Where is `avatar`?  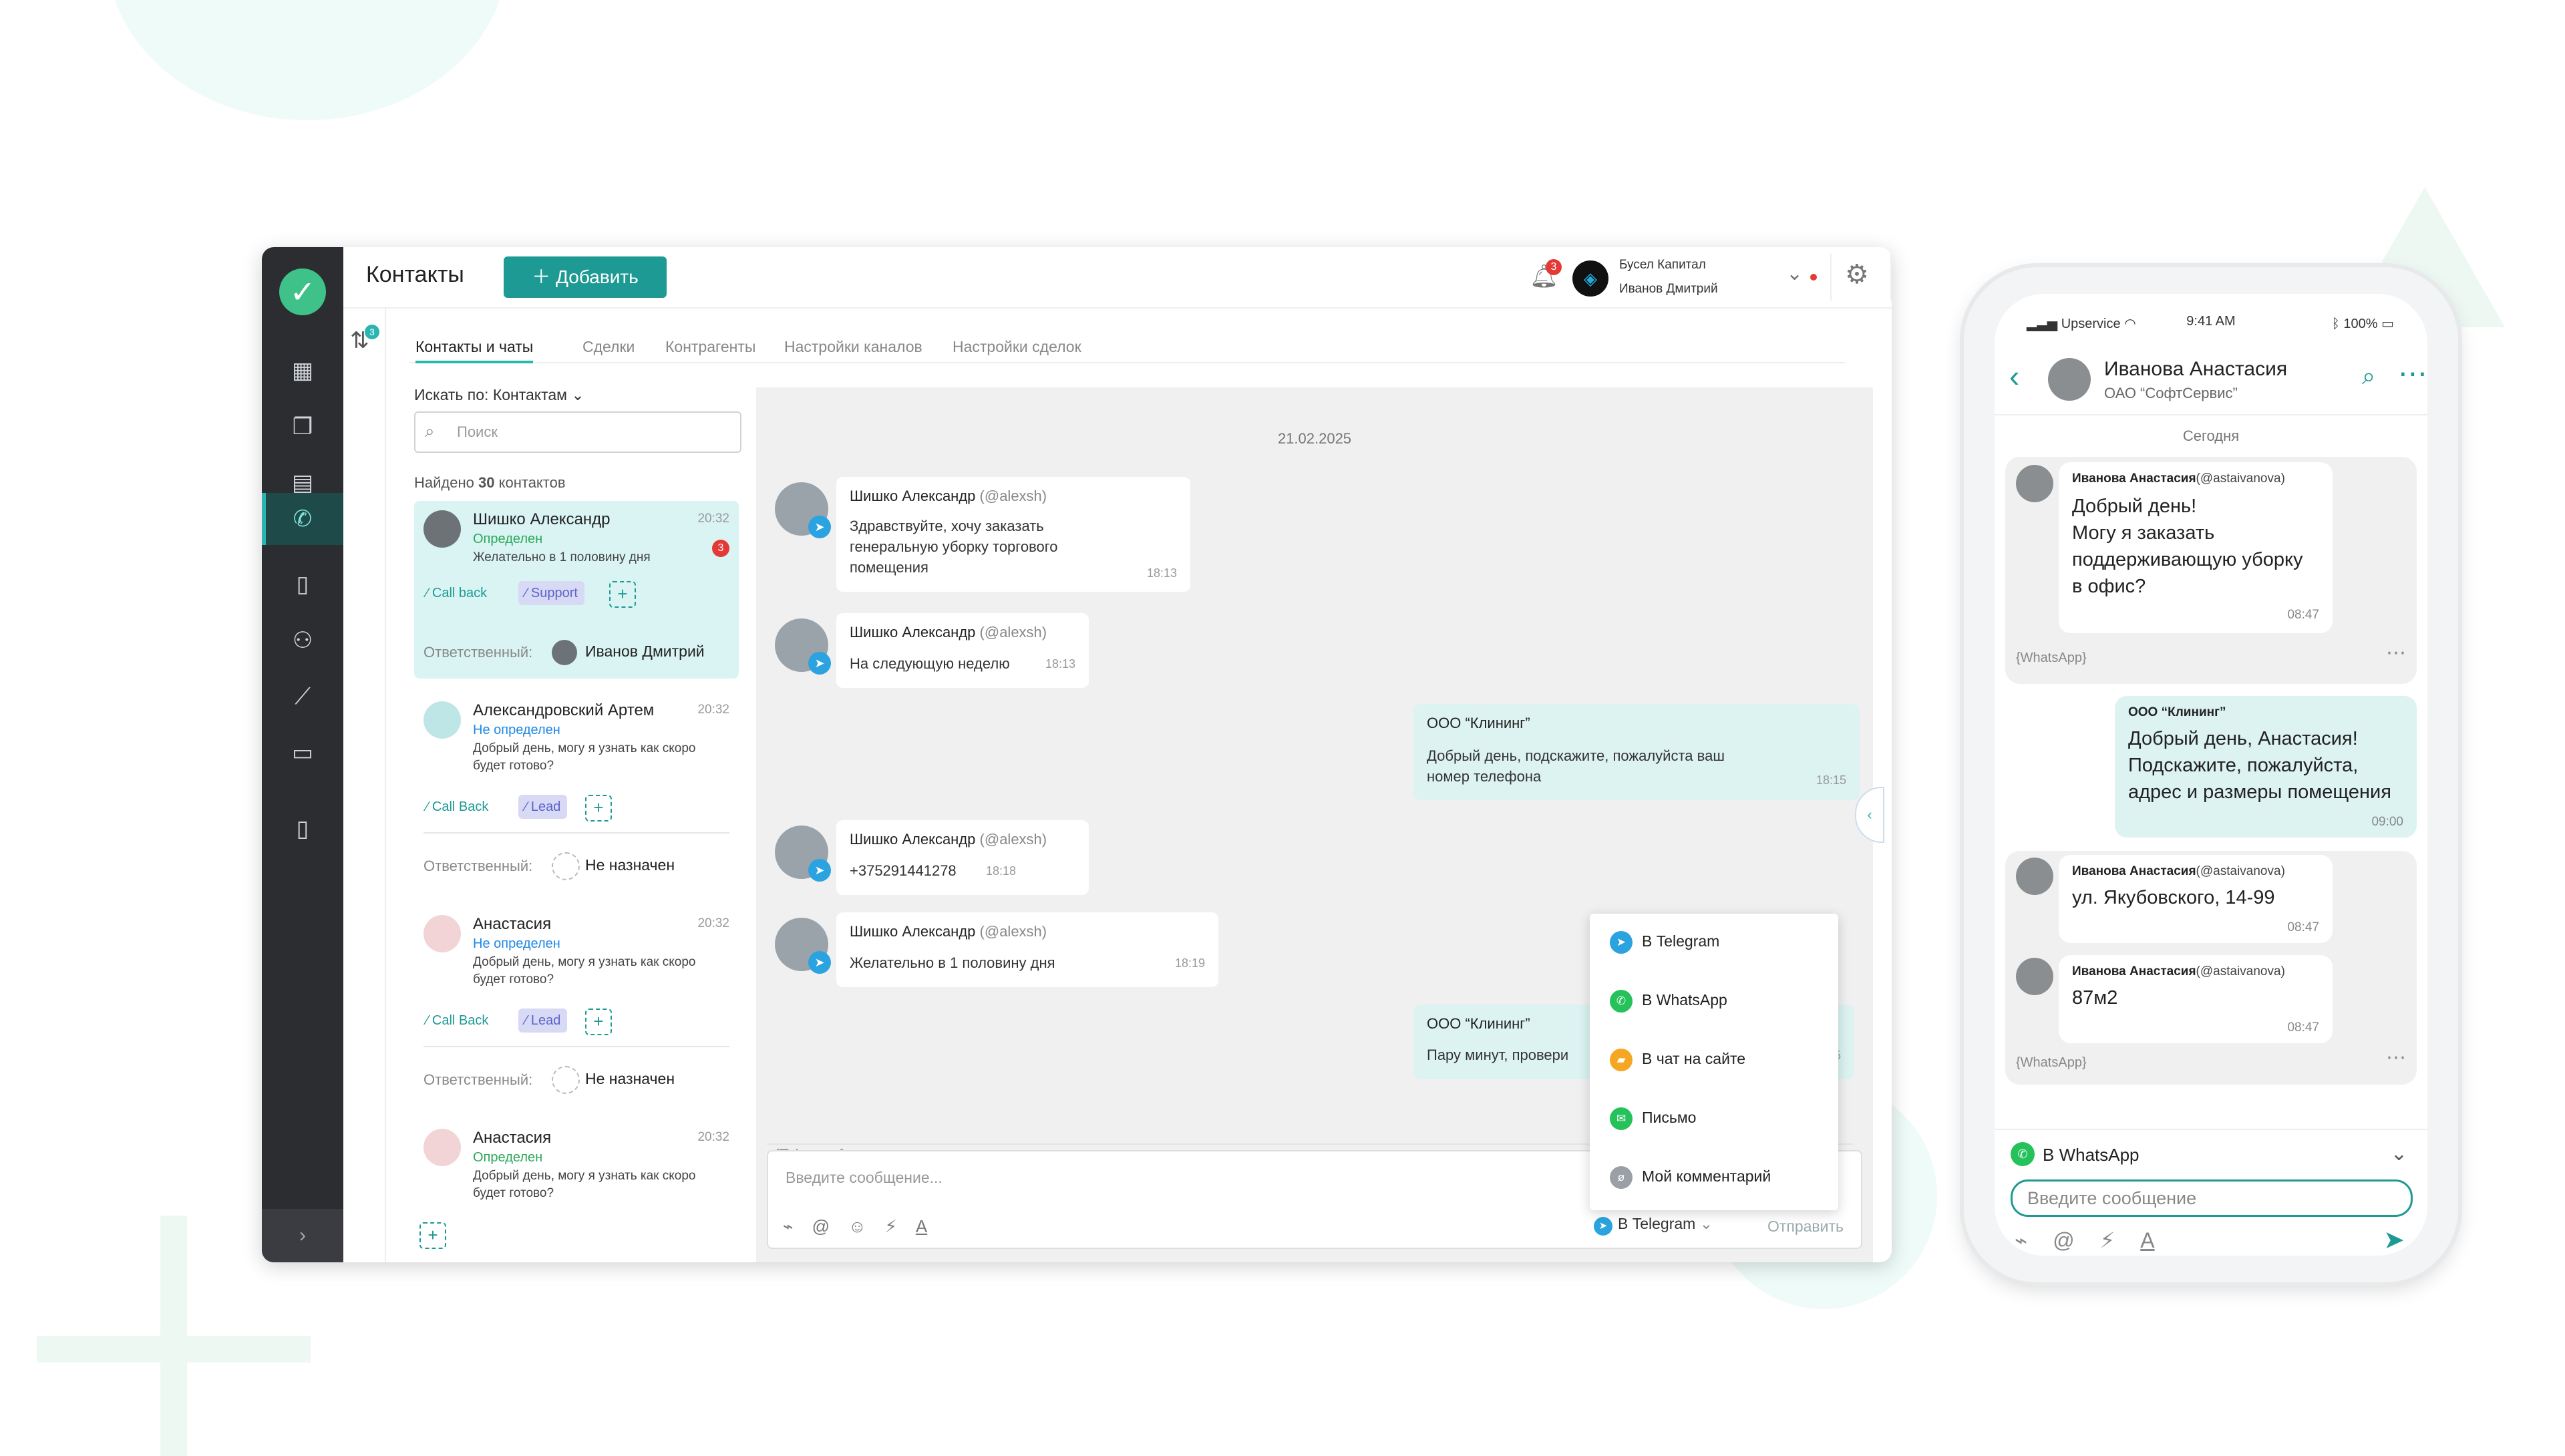
avatar is located at coordinates (442, 720).